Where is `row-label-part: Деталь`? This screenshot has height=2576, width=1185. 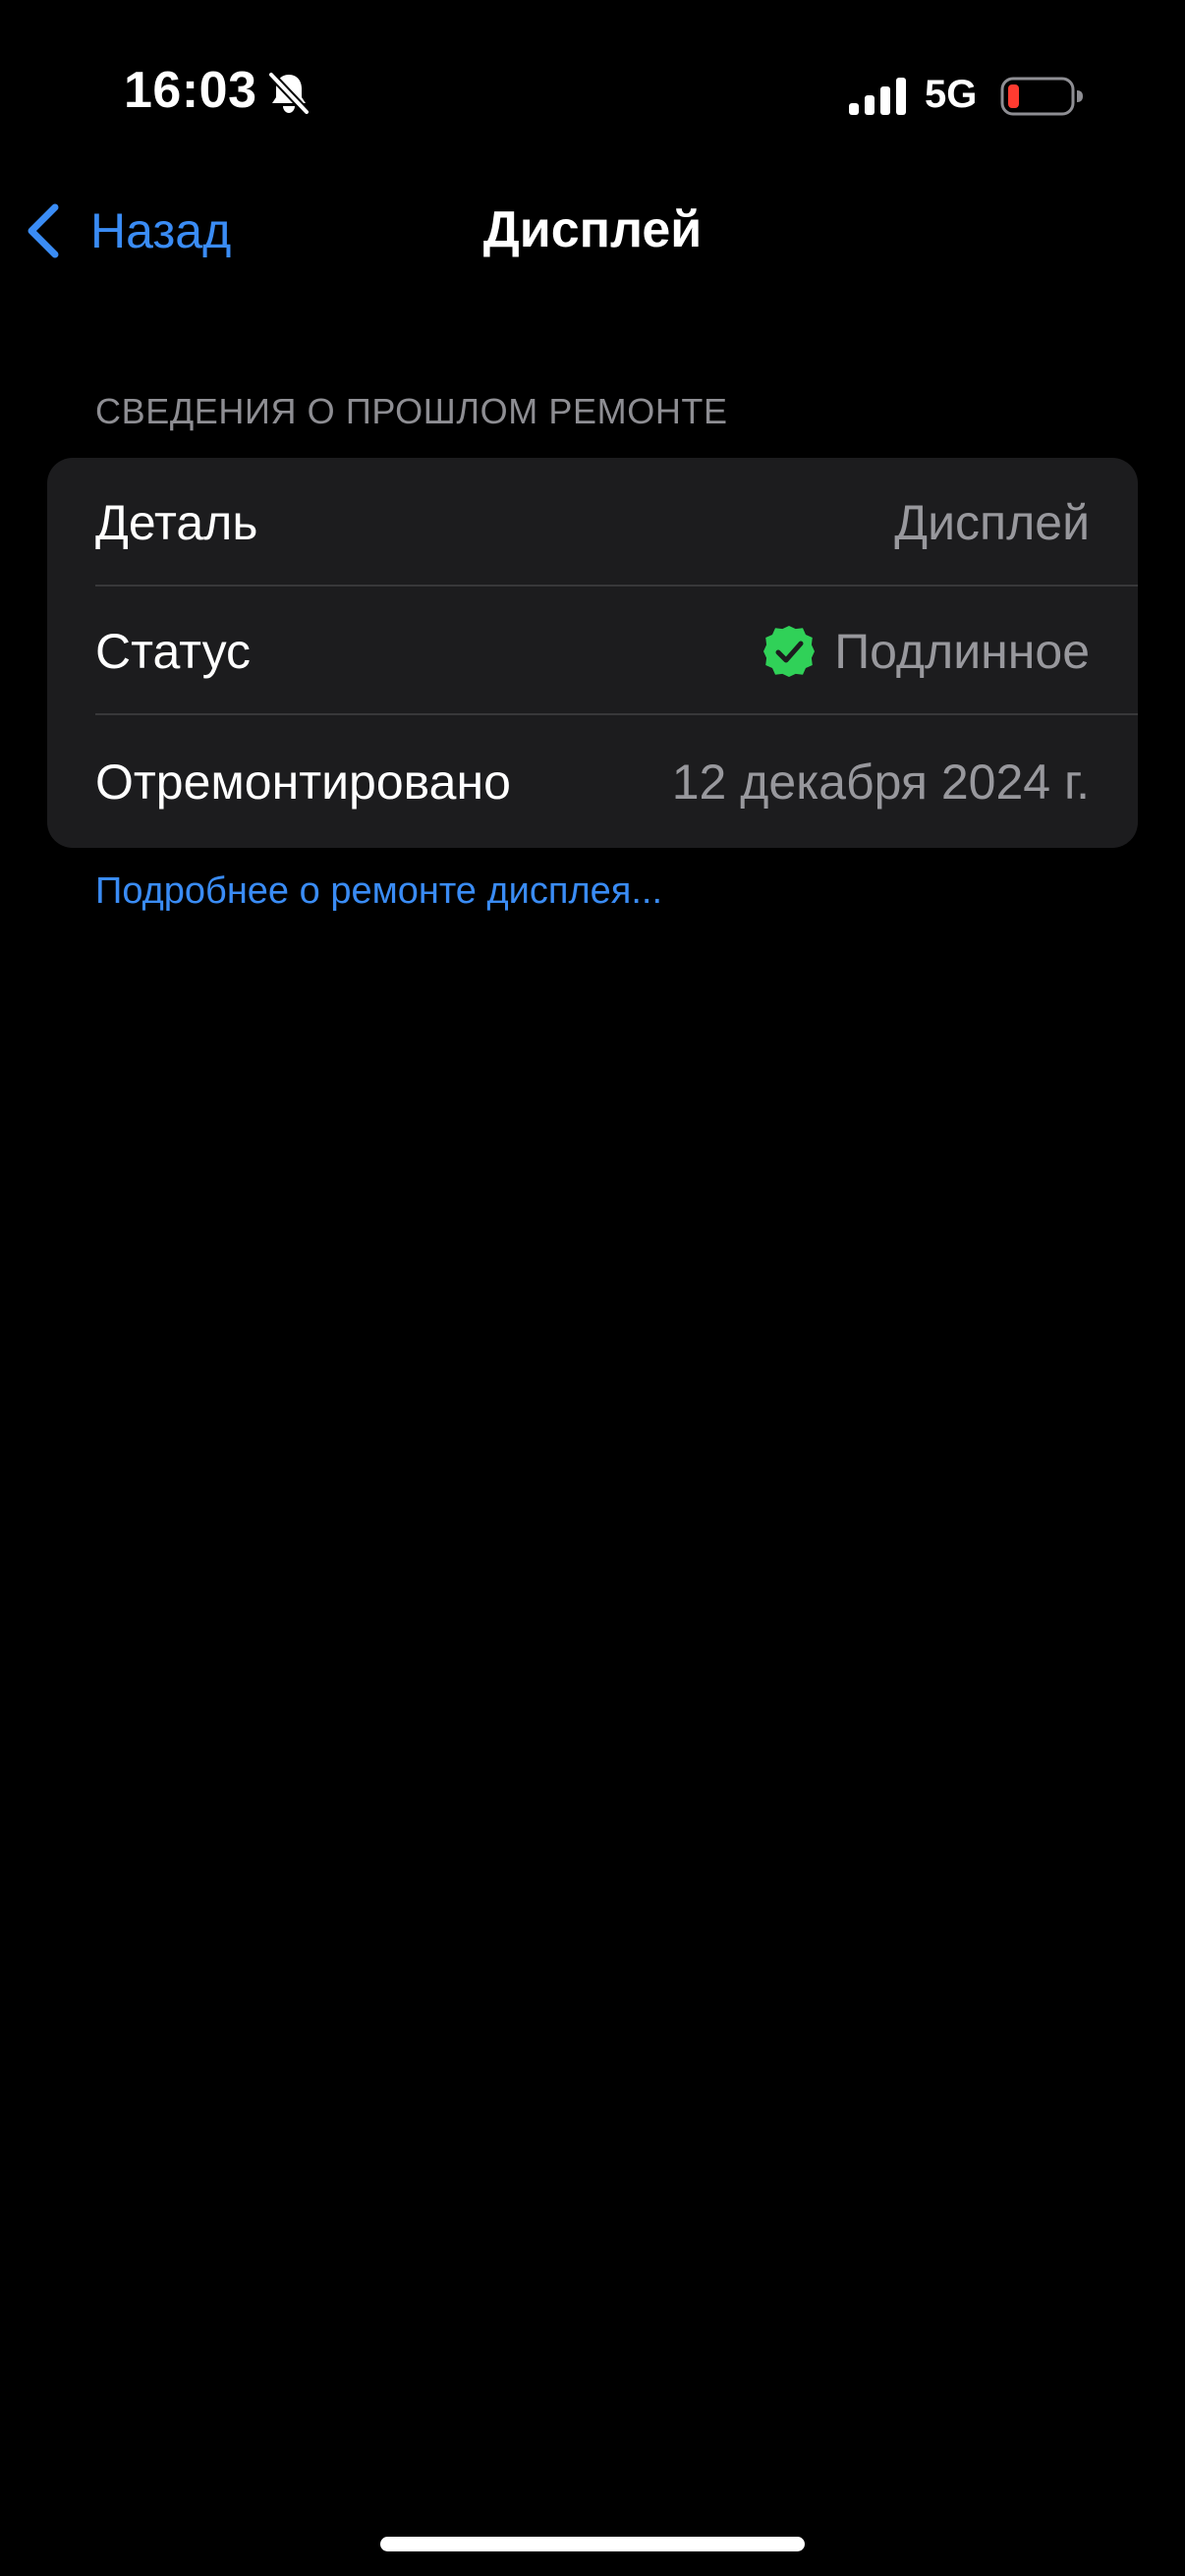 row-label-part: Деталь is located at coordinates (177, 522).